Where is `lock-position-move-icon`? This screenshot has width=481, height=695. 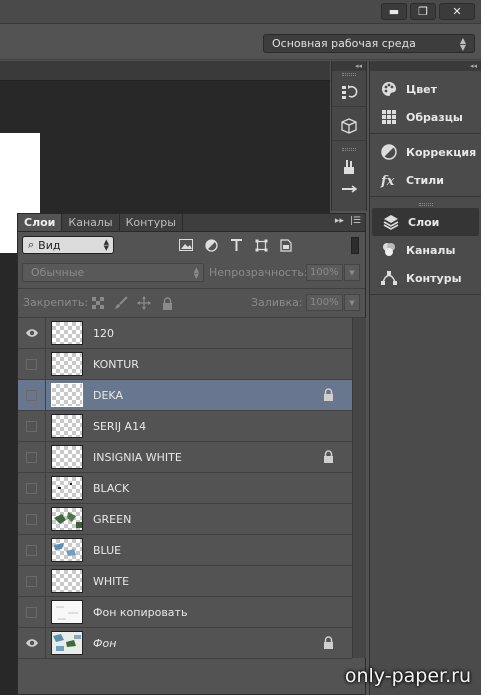 lock-position-move-icon is located at coordinates (144, 303).